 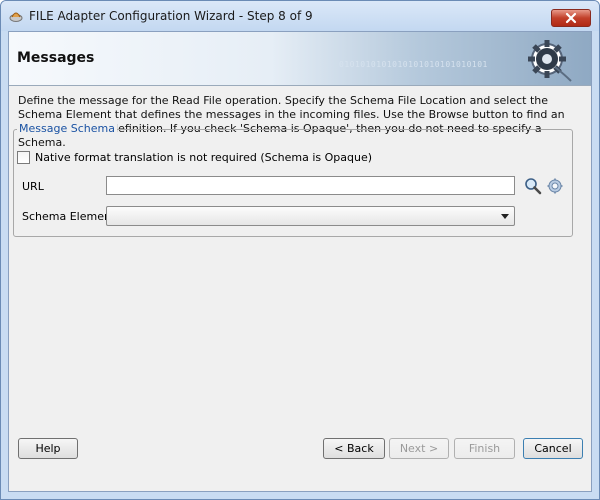 I want to click on next-button: Next >, so click(x=419, y=448).